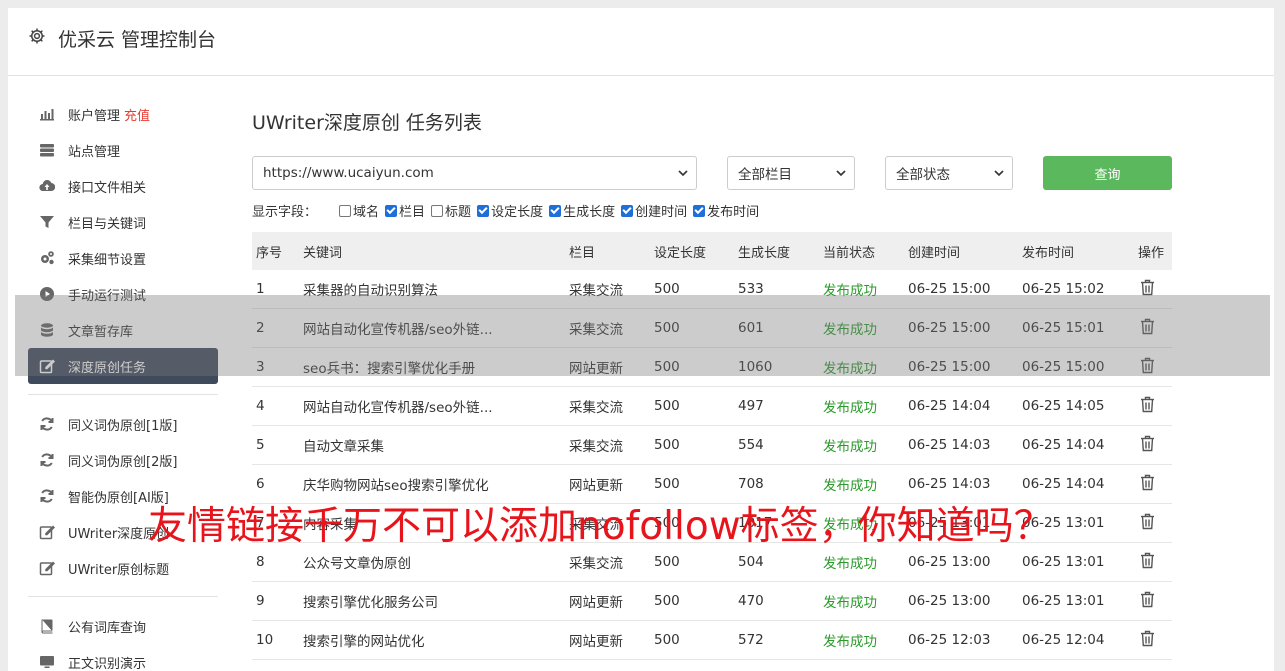 Image resolution: width=1285 pixels, height=671 pixels. What do you see at coordinates (366, 212) in the screenshot?
I see `field-checkbox-label: 域名` at bounding box center [366, 212].